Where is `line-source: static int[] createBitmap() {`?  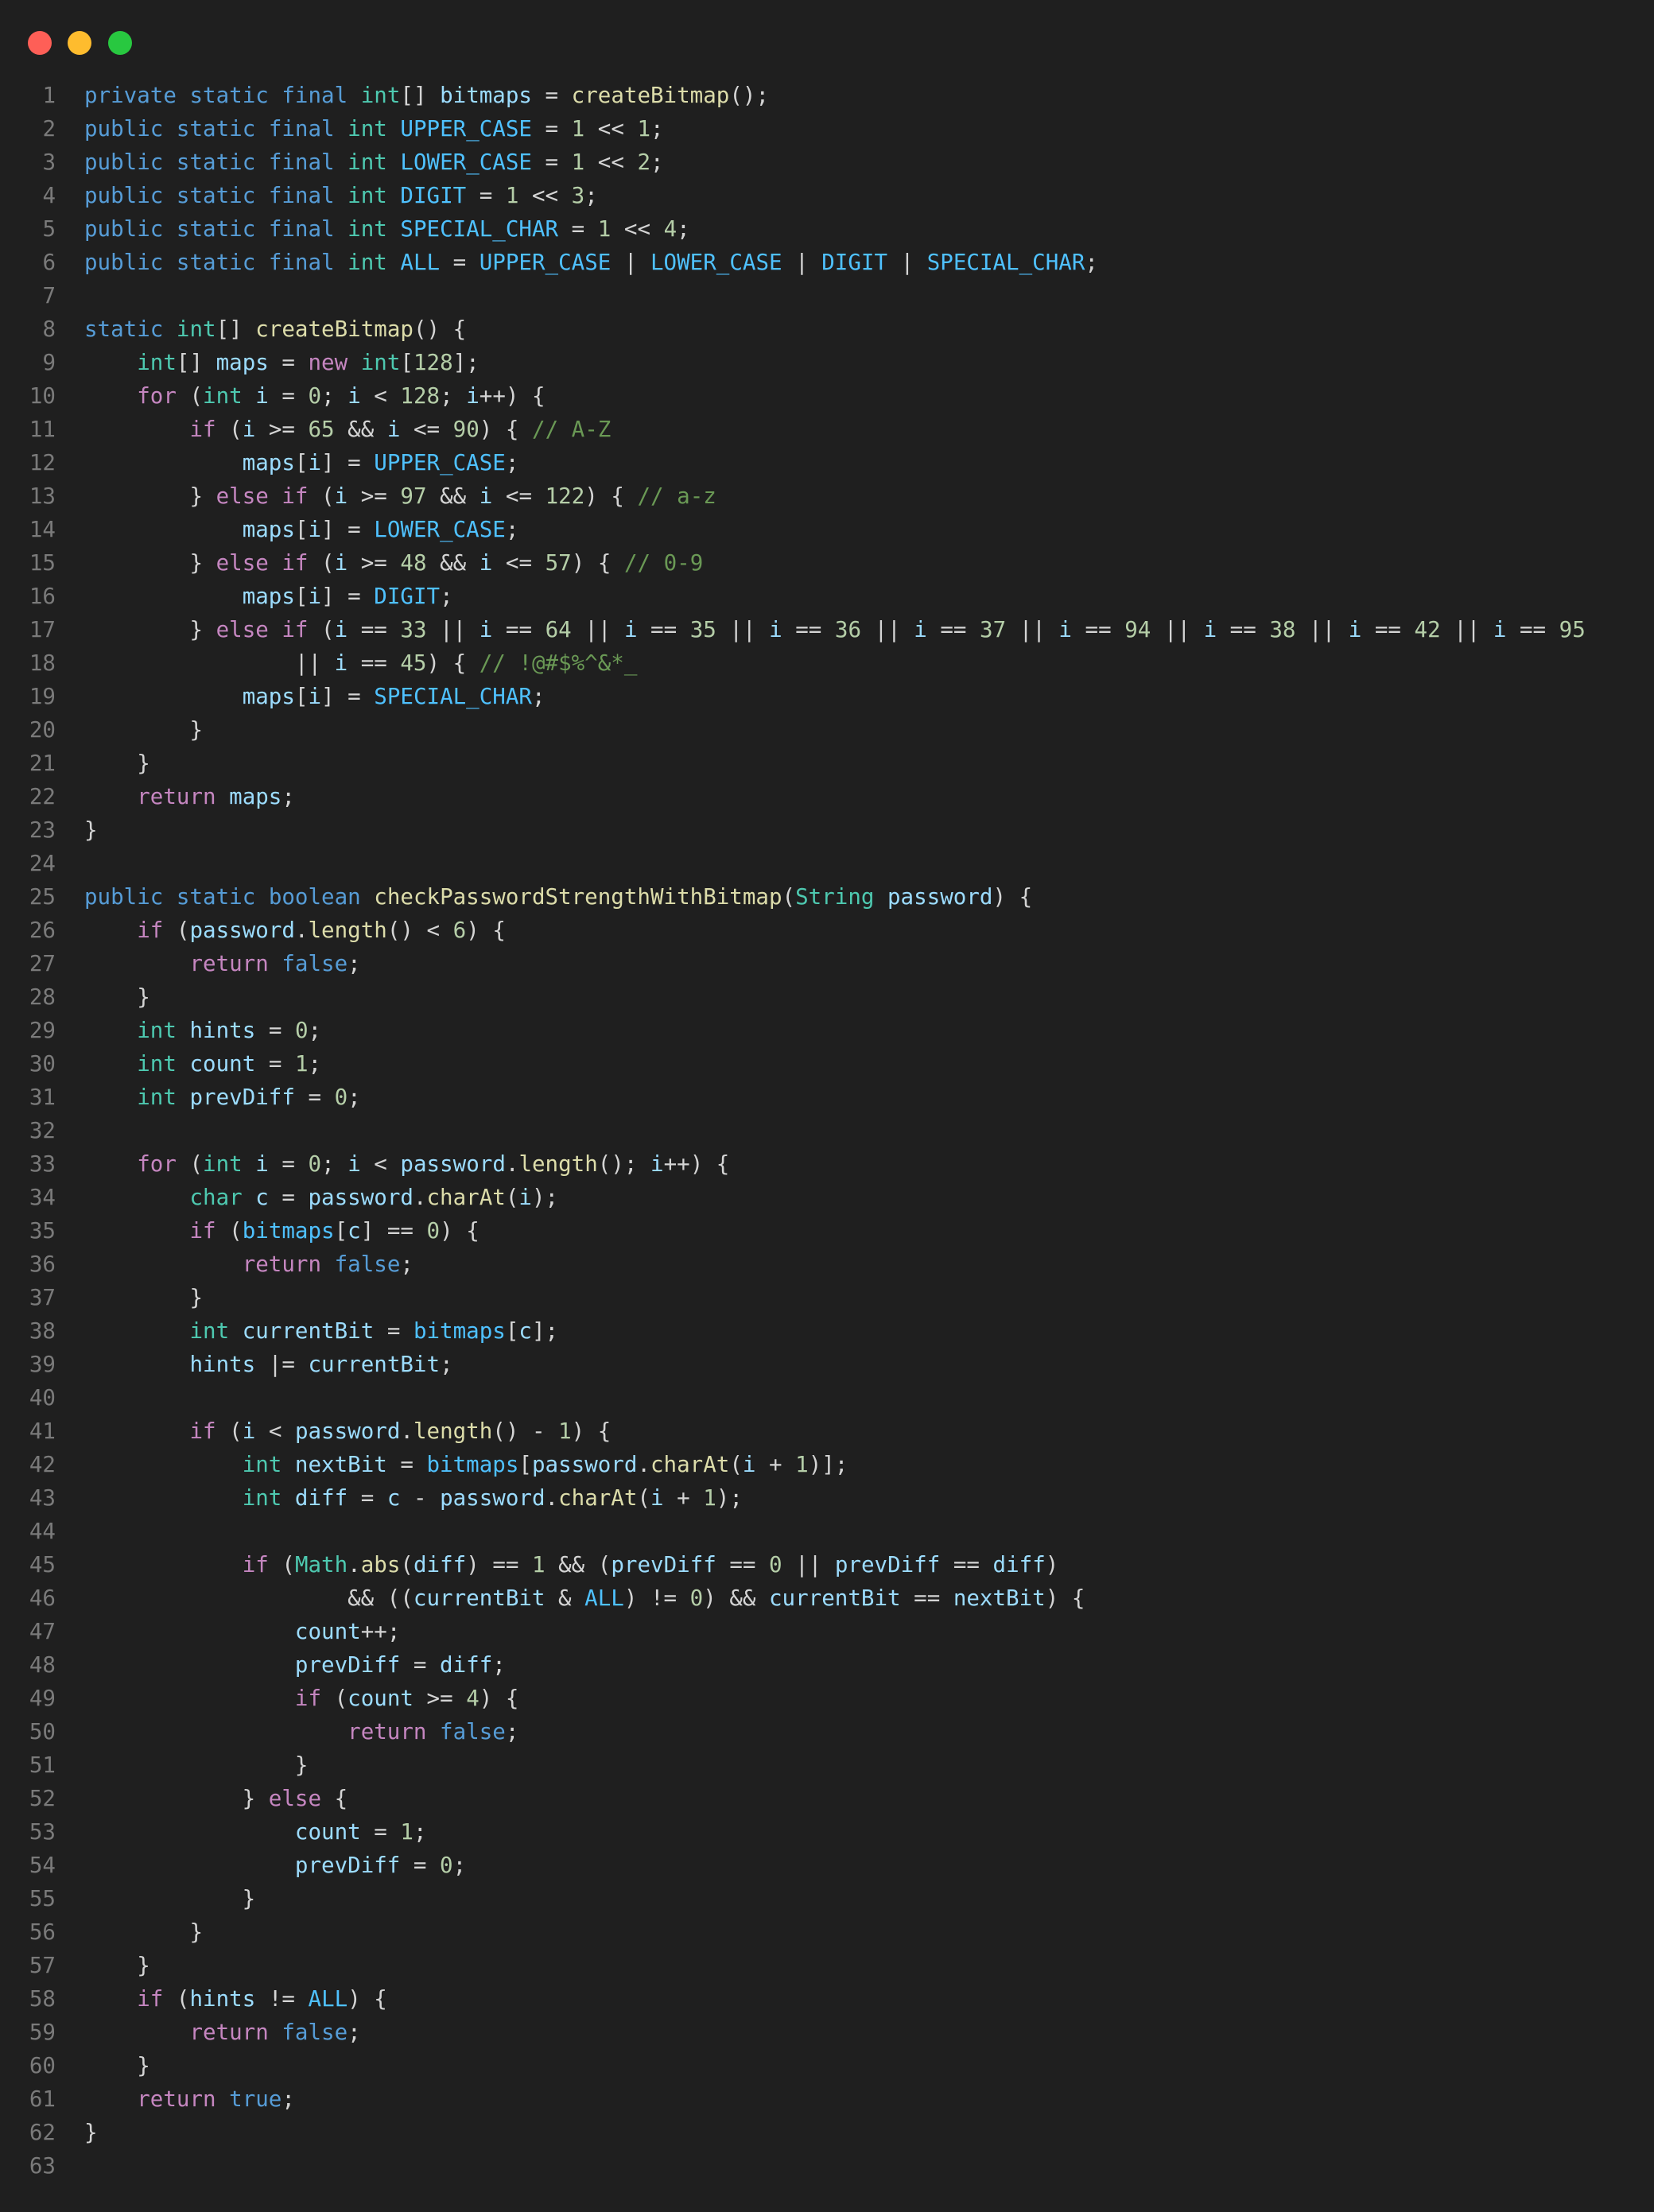
line-source: static int[] createBitmap() { is located at coordinates (275, 329).